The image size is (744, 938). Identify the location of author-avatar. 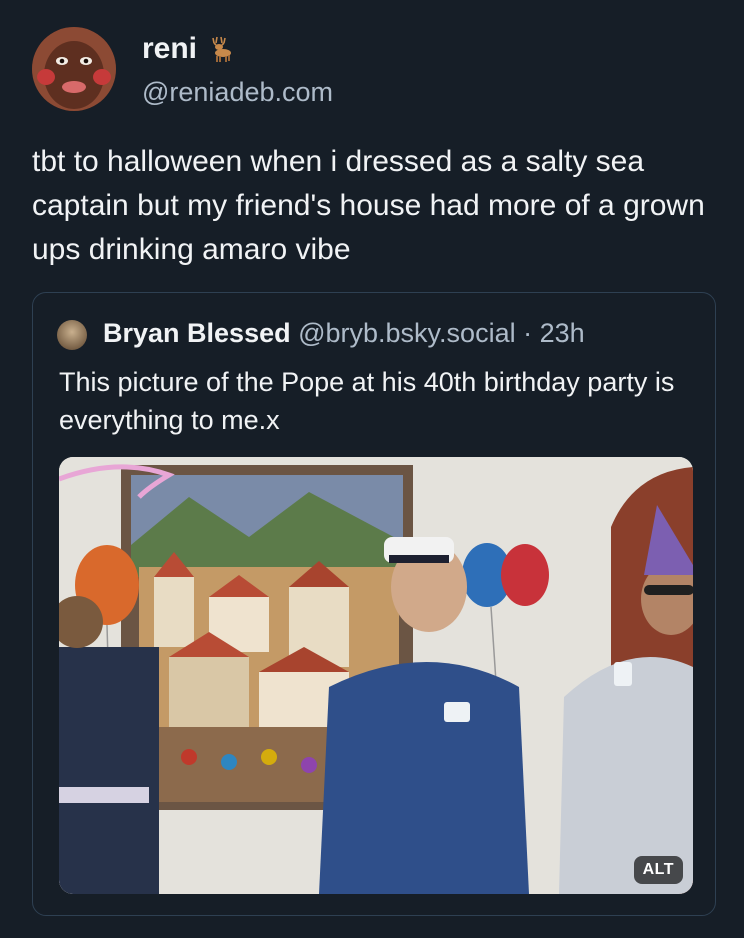
(74, 69).